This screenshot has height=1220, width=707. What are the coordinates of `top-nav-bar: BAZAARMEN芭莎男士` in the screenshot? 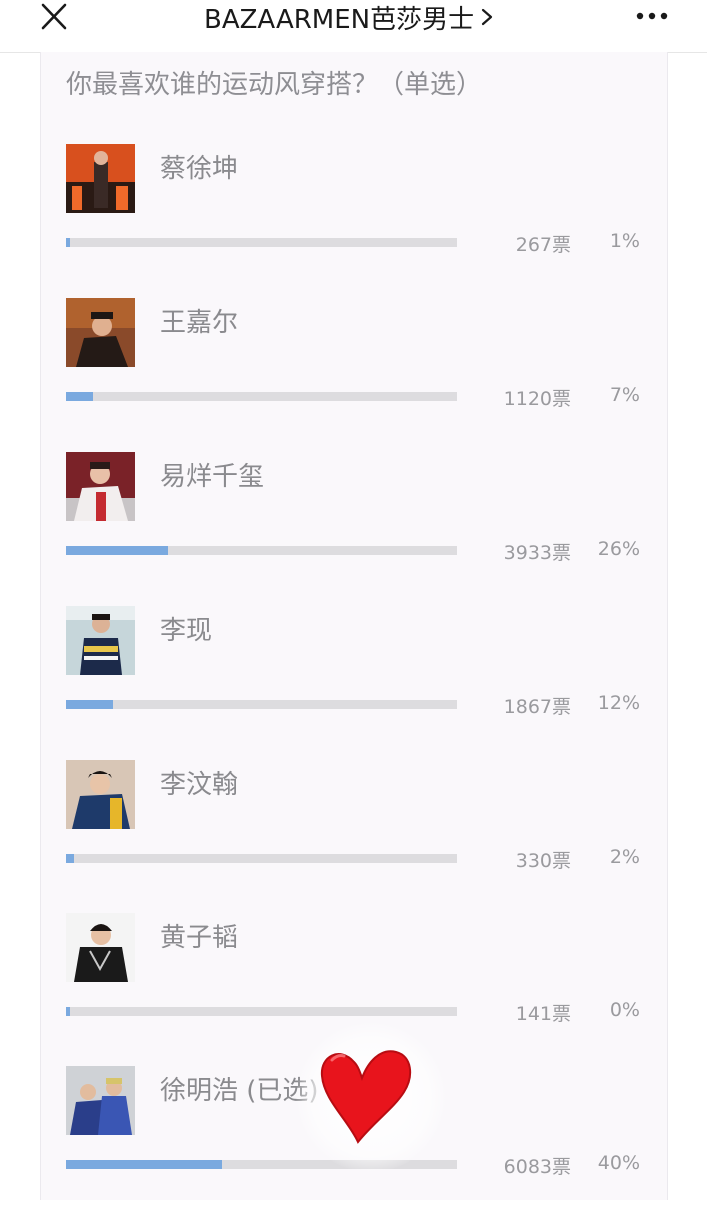 It's located at (353, 26).